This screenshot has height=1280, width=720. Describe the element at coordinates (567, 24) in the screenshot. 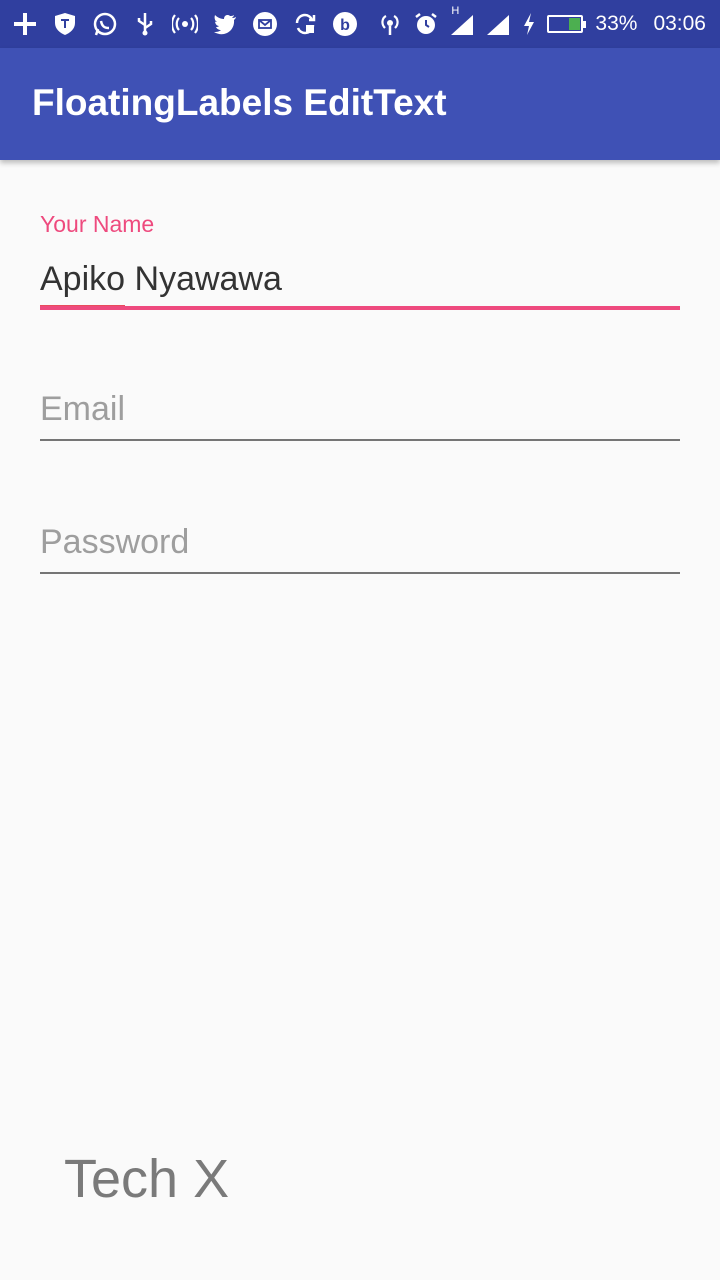

I see `battery-icon` at that location.